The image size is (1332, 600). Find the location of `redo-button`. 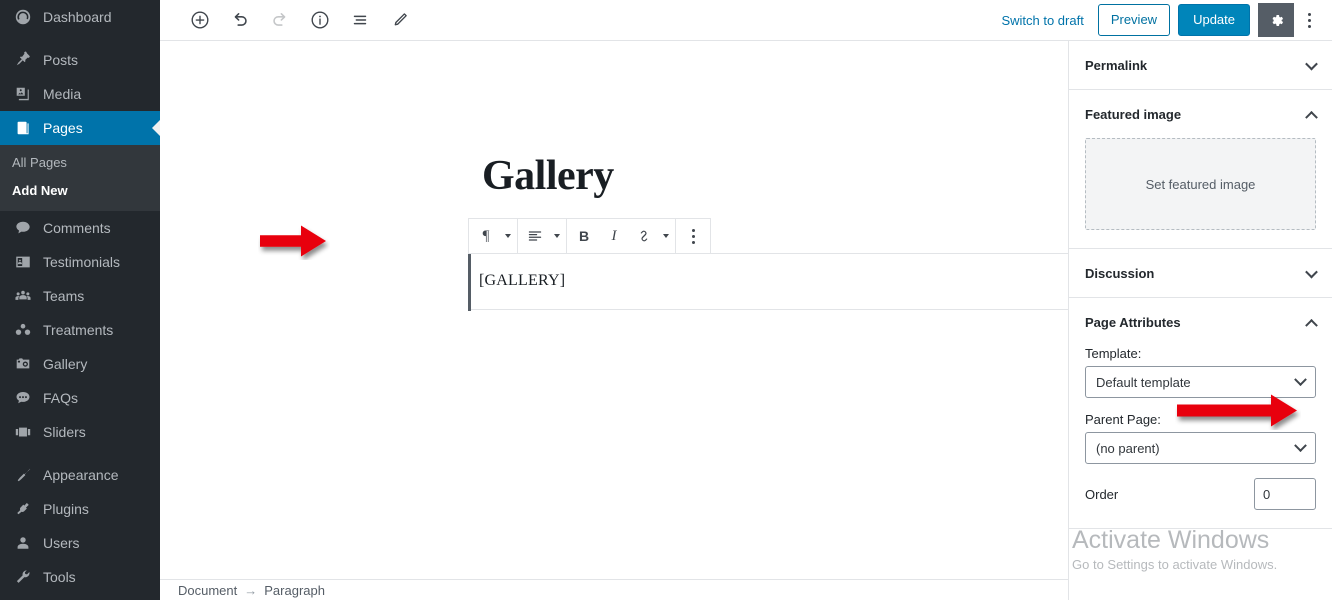

redo-button is located at coordinates (280, 20).